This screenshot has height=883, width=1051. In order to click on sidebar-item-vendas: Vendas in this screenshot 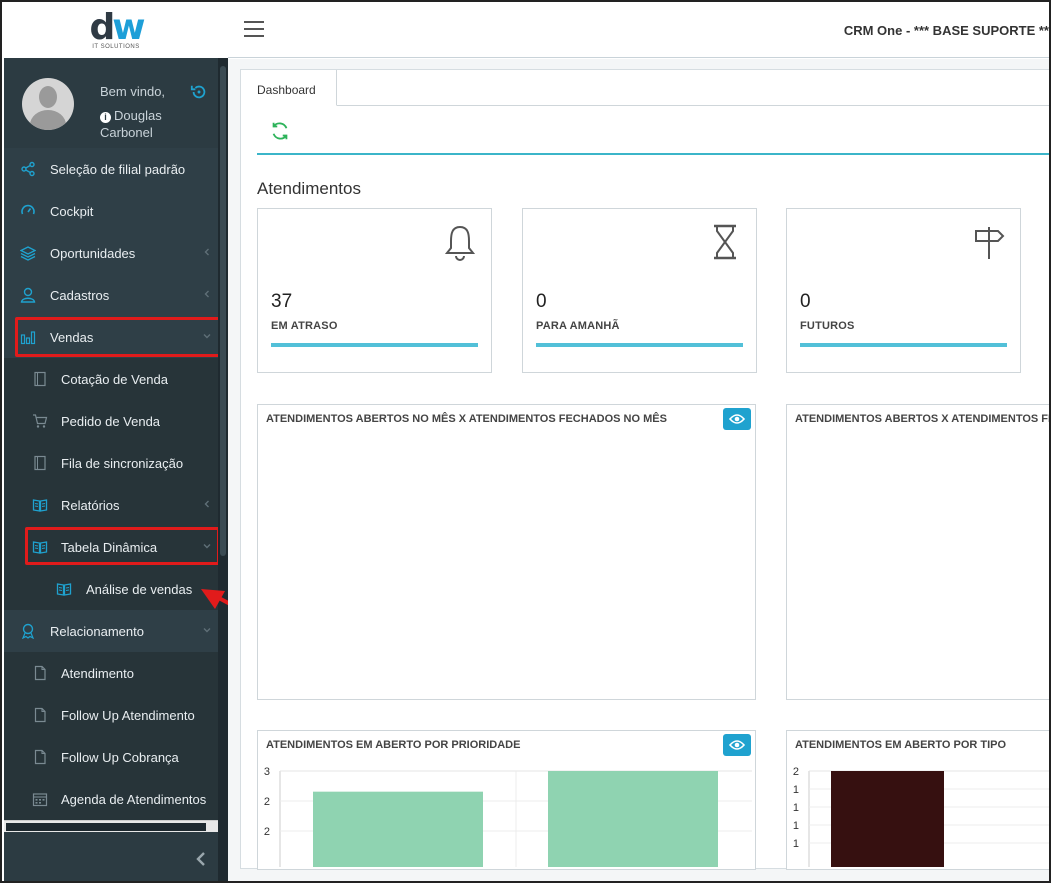, I will do `click(111, 337)`.